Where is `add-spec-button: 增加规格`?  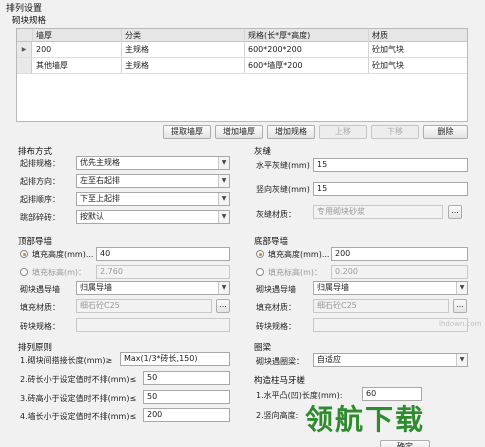 add-spec-button: 增加规格 is located at coordinates (291, 132).